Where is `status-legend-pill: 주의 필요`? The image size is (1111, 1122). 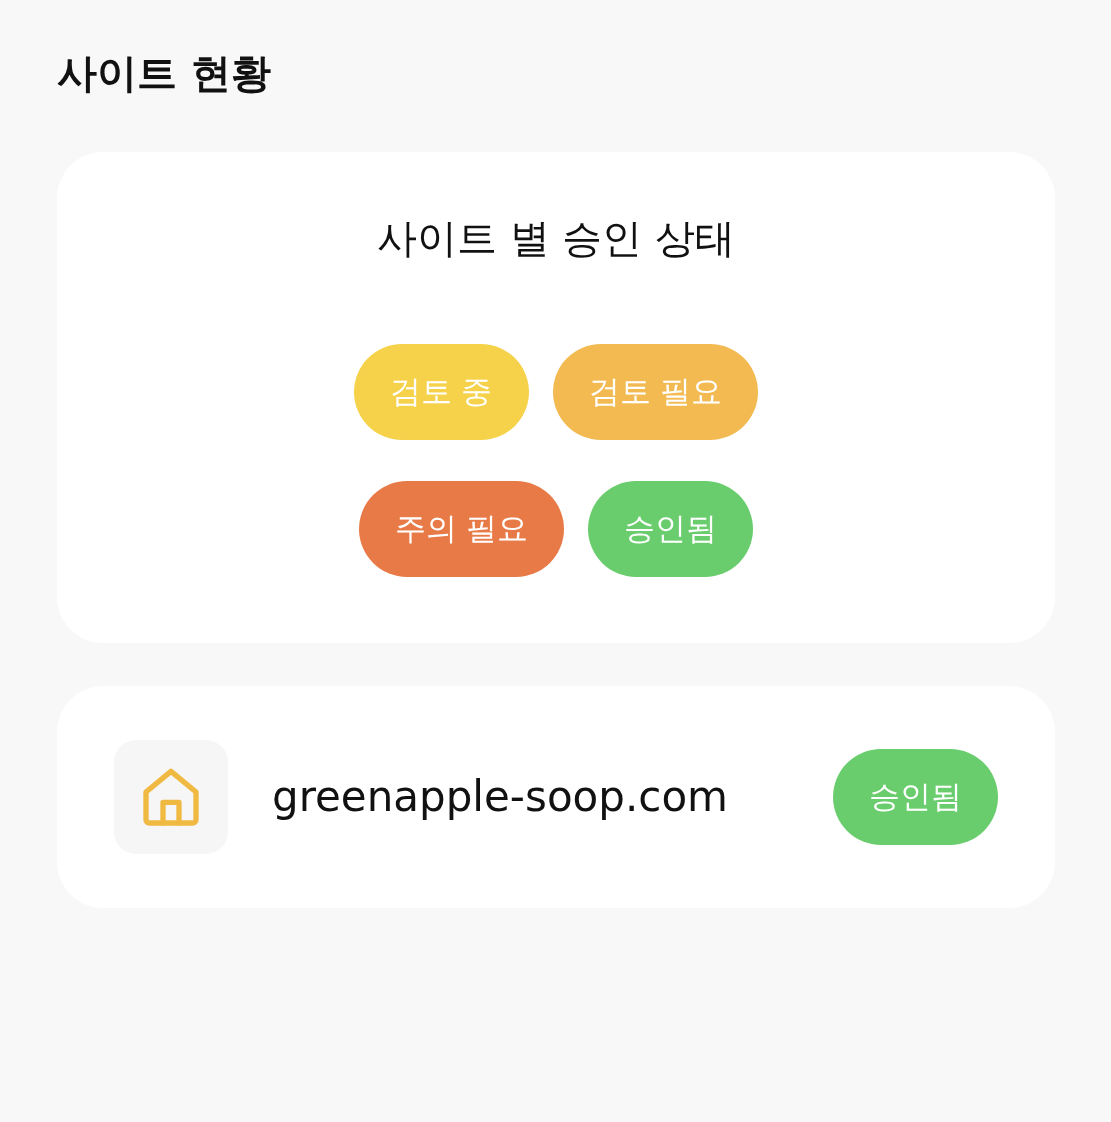
status-legend-pill: 주의 필요 is located at coordinates (461, 529).